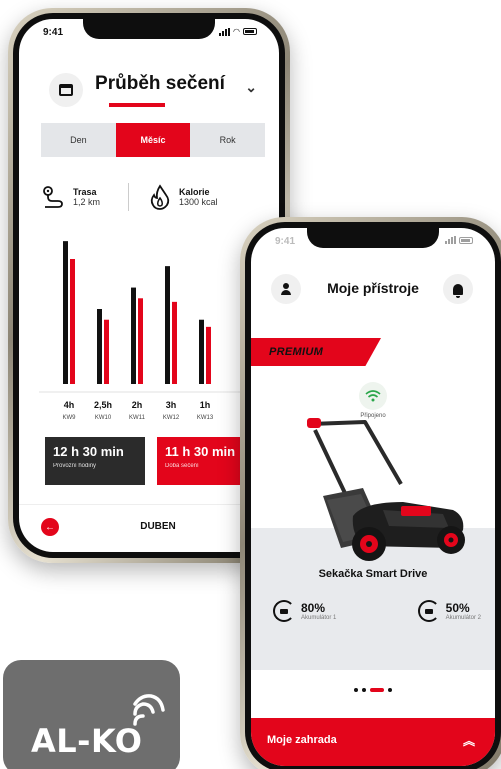 The height and width of the screenshot is (769, 501). Describe the element at coordinates (69, 405) in the screenshot. I see `bar-value-label: 4h` at that location.